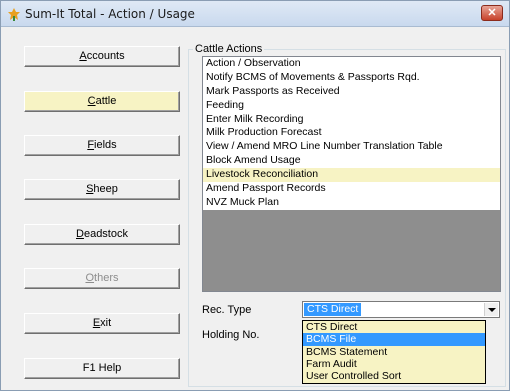 This screenshot has width=510, height=391. Describe the element at coordinates (102, 145) in the screenshot. I see `nav-button-fields: Fields` at that location.